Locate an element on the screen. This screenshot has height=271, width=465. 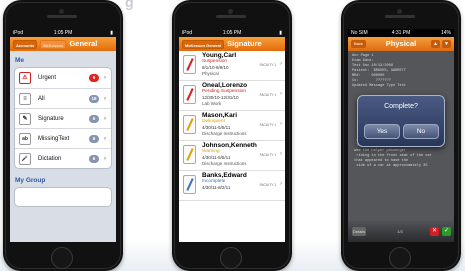
row-label: Urgent is located at coordinates (47, 78).